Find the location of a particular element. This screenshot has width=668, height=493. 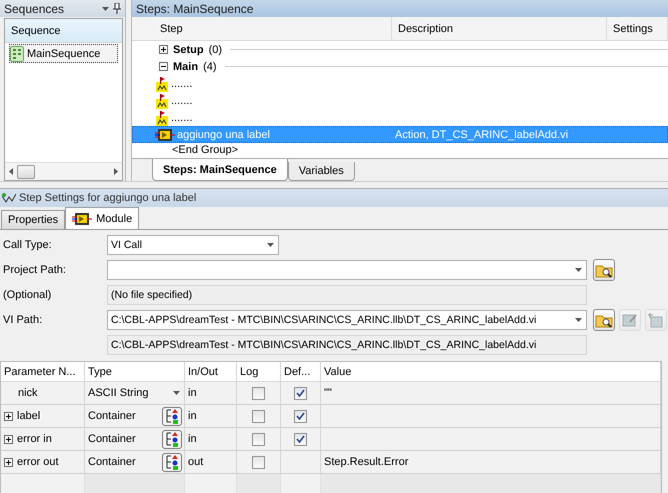

scroll-left-icon is located at coordinates (11, 171).